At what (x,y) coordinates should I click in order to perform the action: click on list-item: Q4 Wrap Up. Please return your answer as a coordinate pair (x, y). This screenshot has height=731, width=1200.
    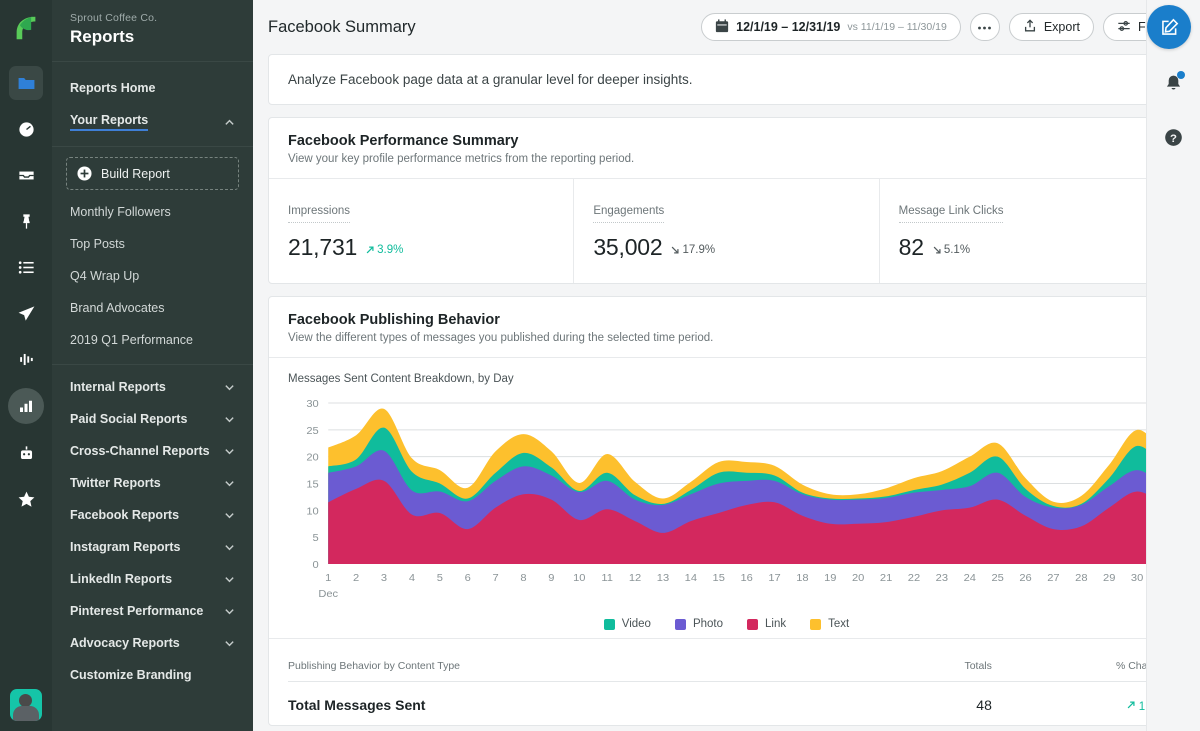
    Looking at the image, I should click on (152, 276).